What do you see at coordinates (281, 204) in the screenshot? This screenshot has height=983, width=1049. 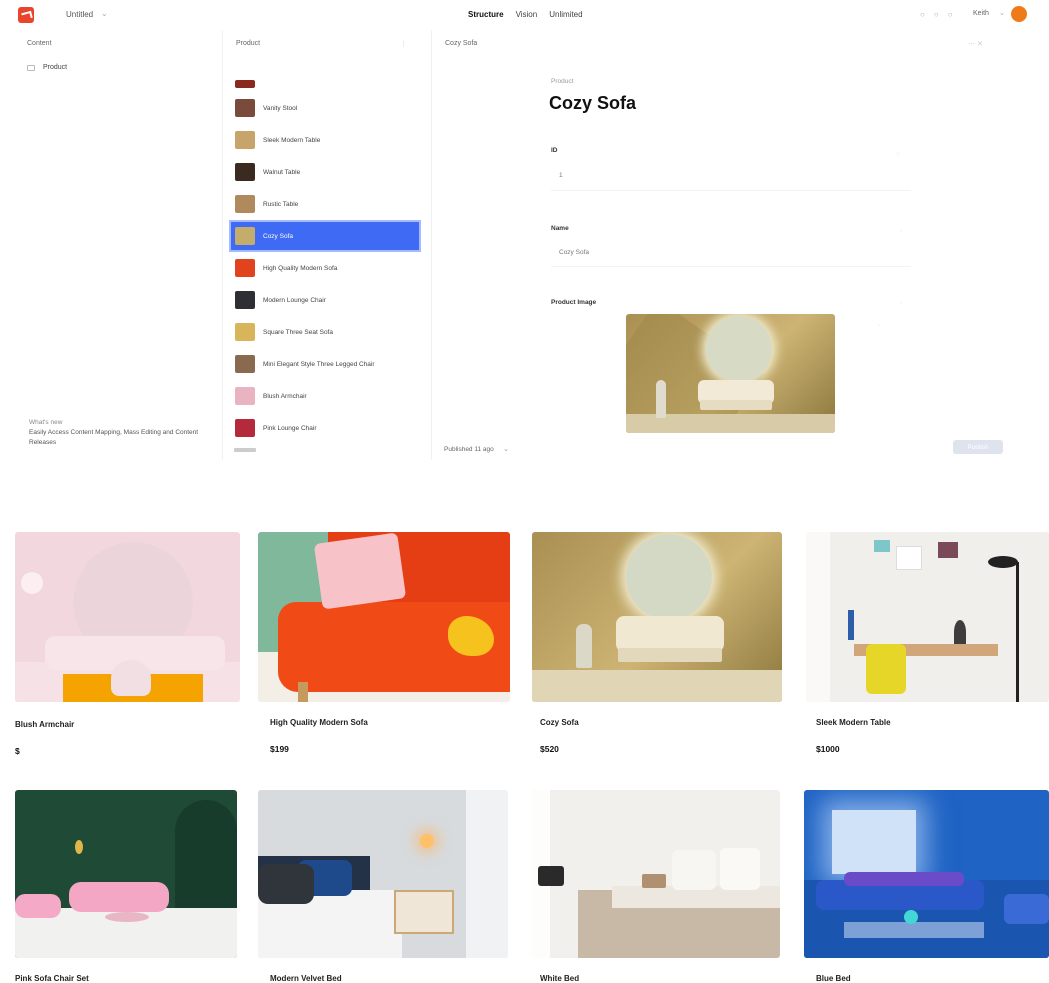 I see `document-list-label: Rustic Table` at bounding box center [281, 204].